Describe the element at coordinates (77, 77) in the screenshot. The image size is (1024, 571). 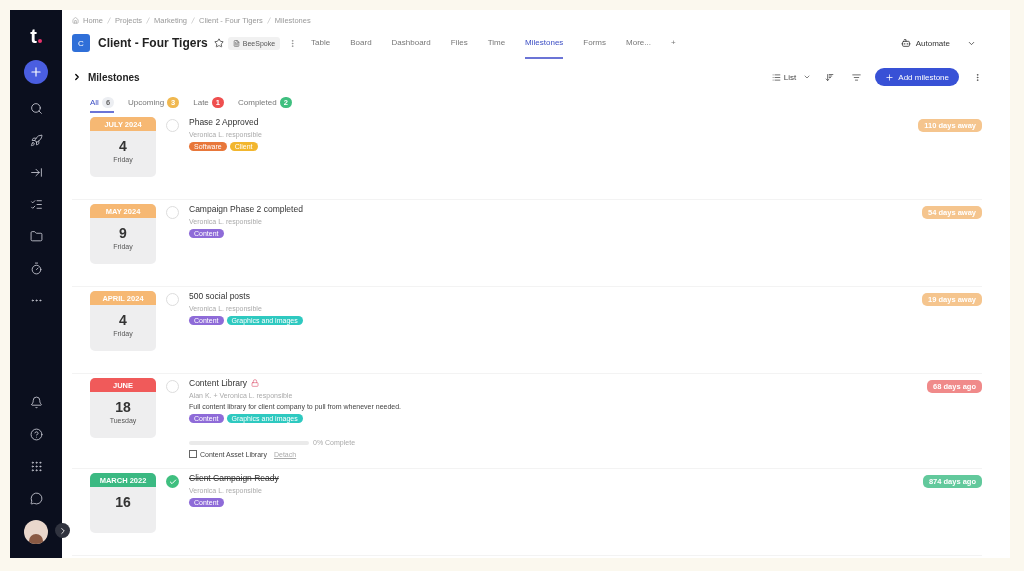
I see `expand-icon` at that location.